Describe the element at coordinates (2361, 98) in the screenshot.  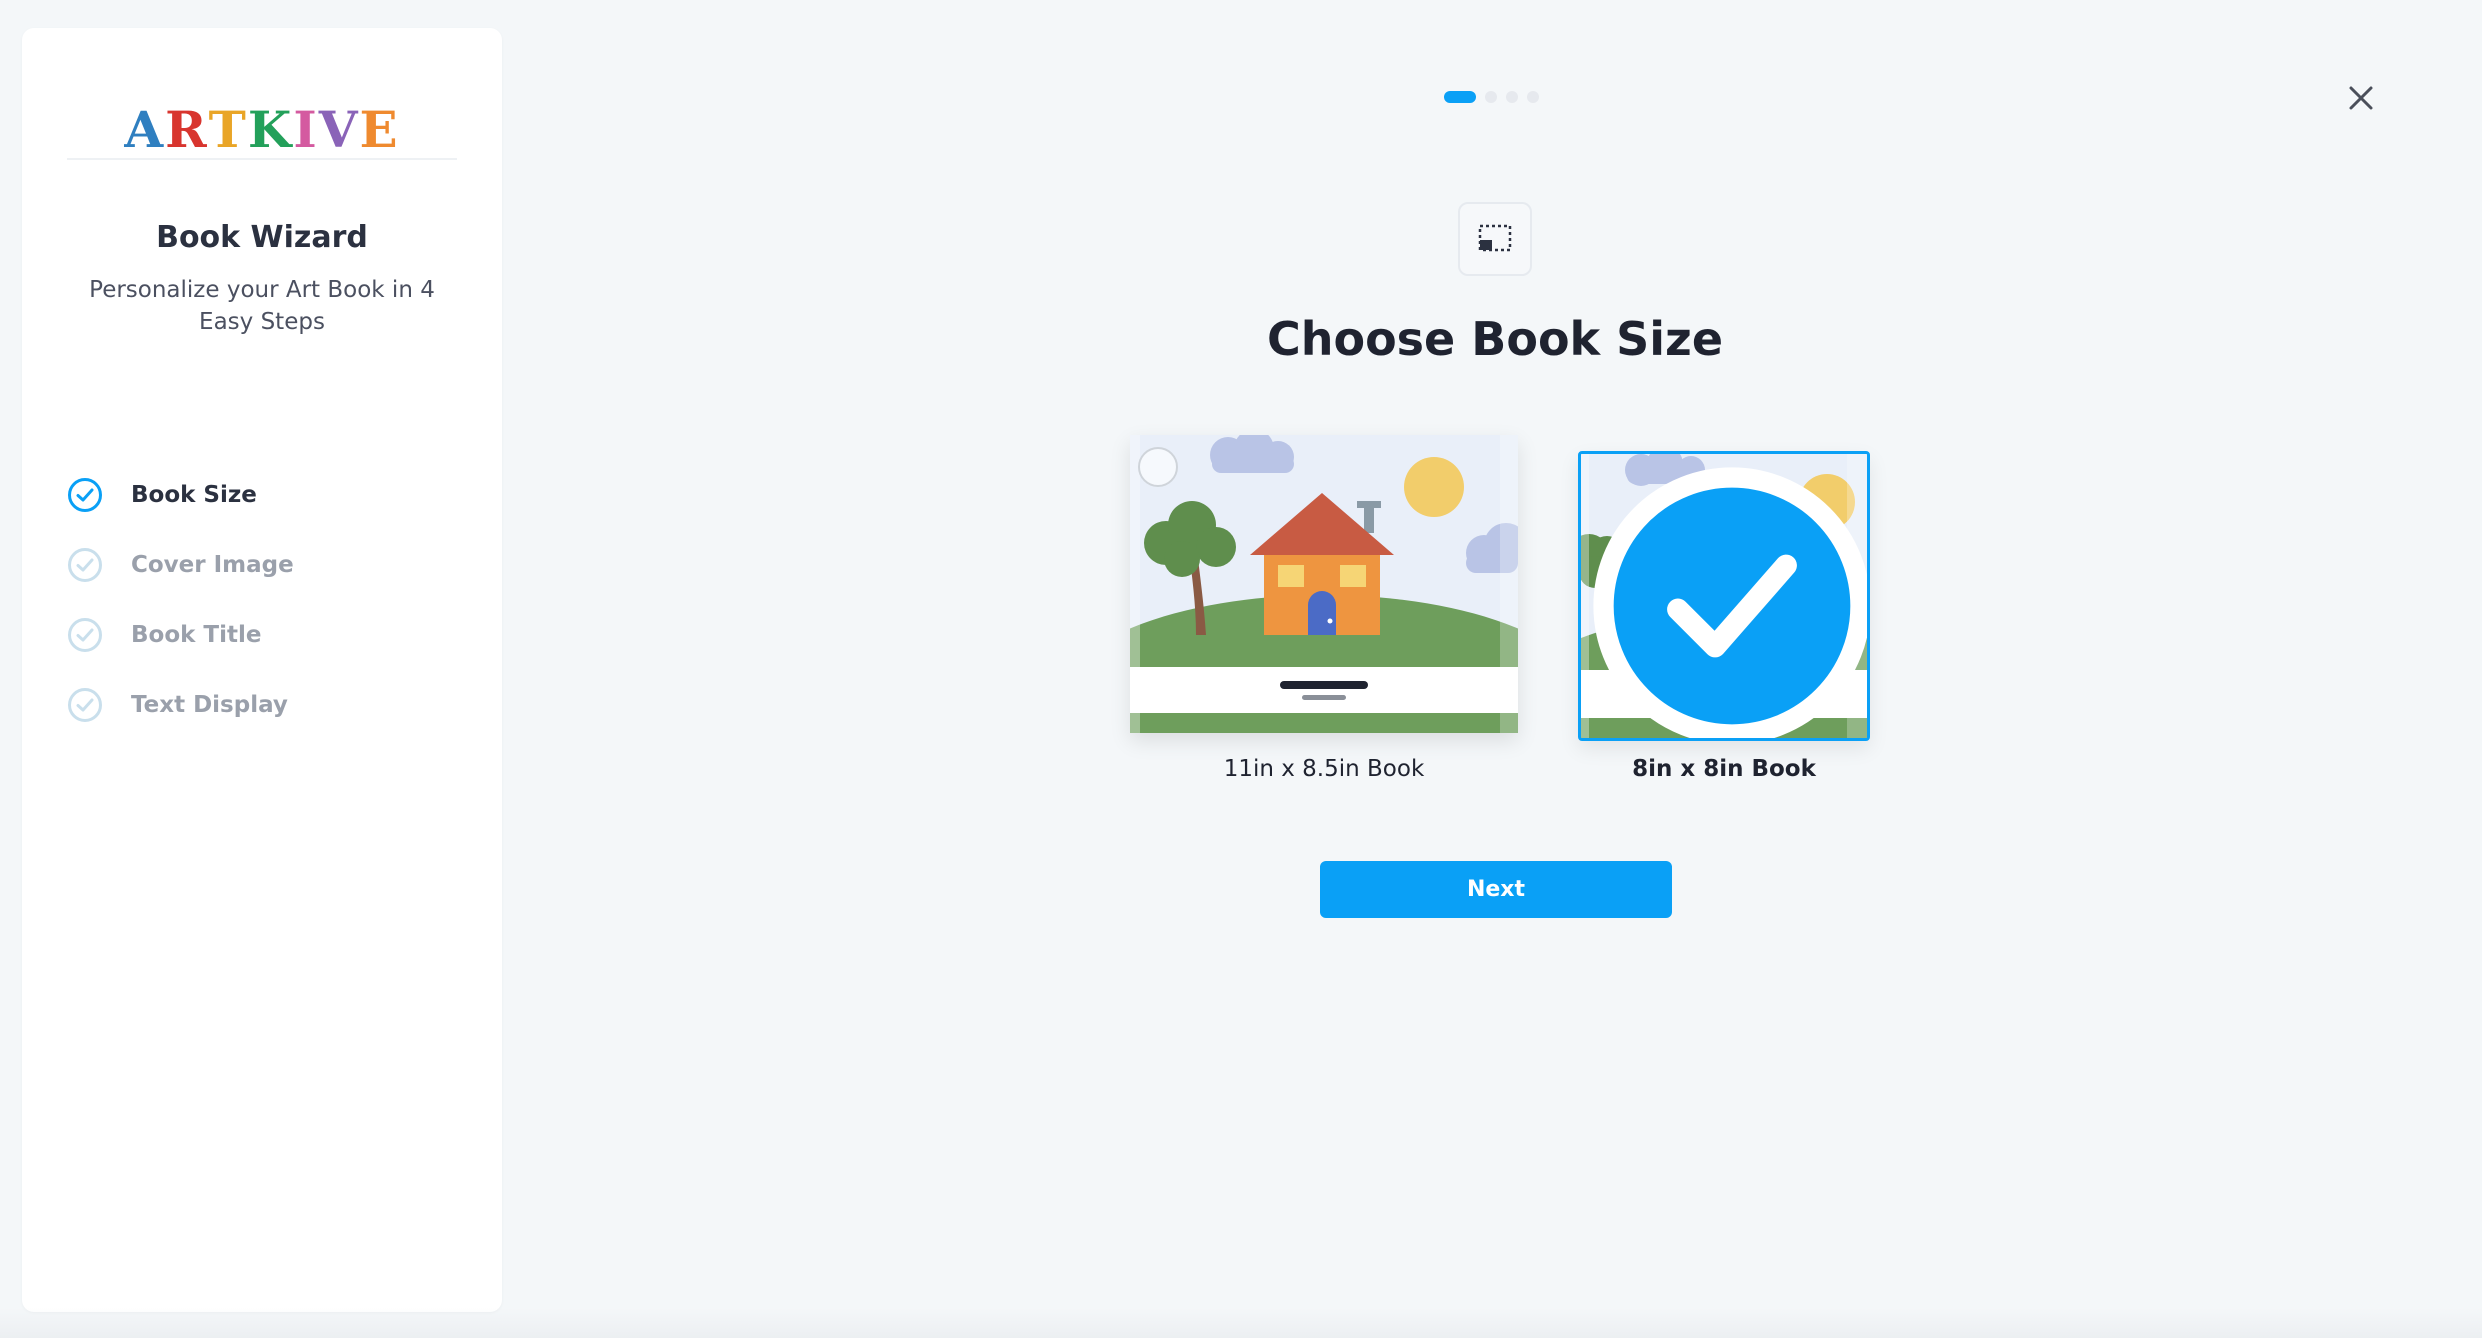
I see `close-icon` at that location.